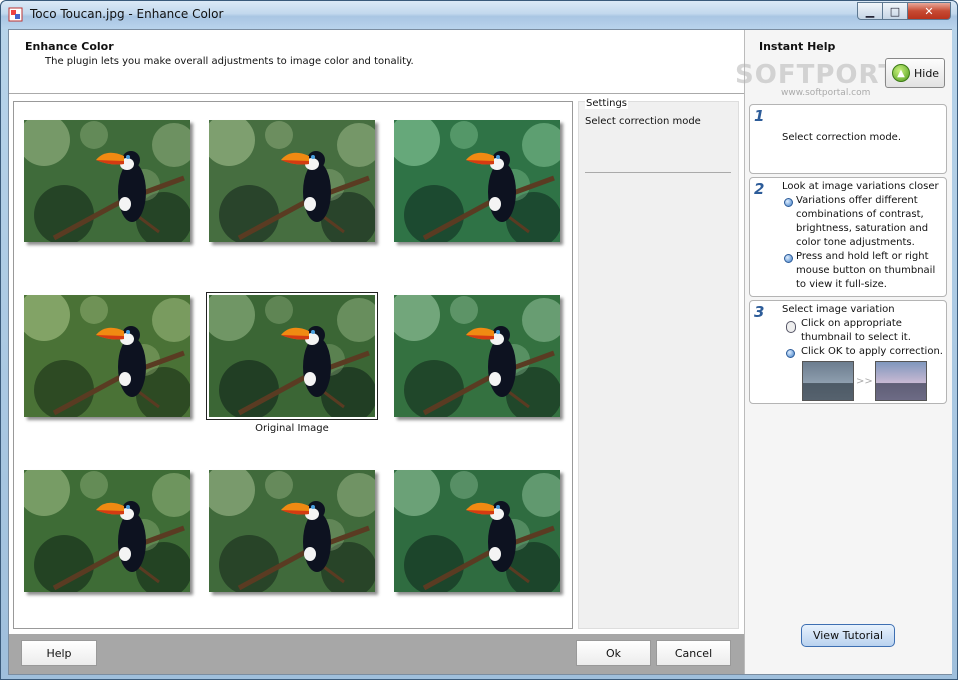 Image resolution: width=958 pixels, height=680 pixels. I want to click on view-tutorial-button: View Tutorial, so click(848, 635).